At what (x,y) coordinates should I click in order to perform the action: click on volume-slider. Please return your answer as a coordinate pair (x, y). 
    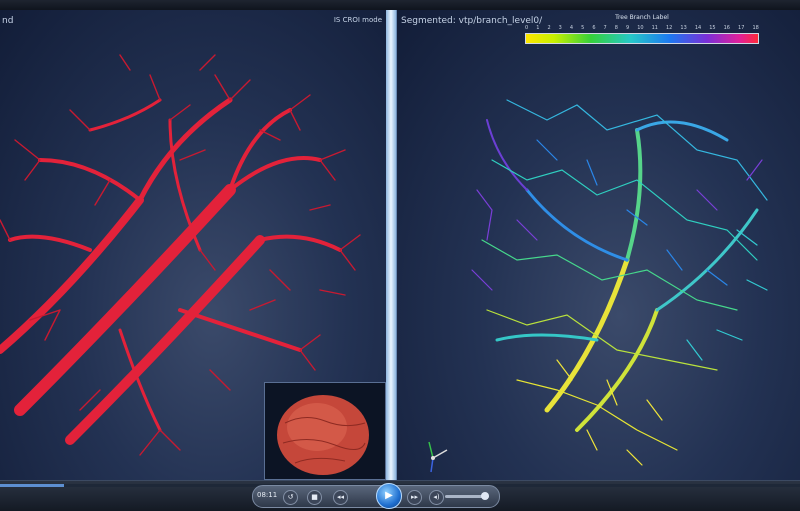
    Looking at the image, I should click on (467, 496).